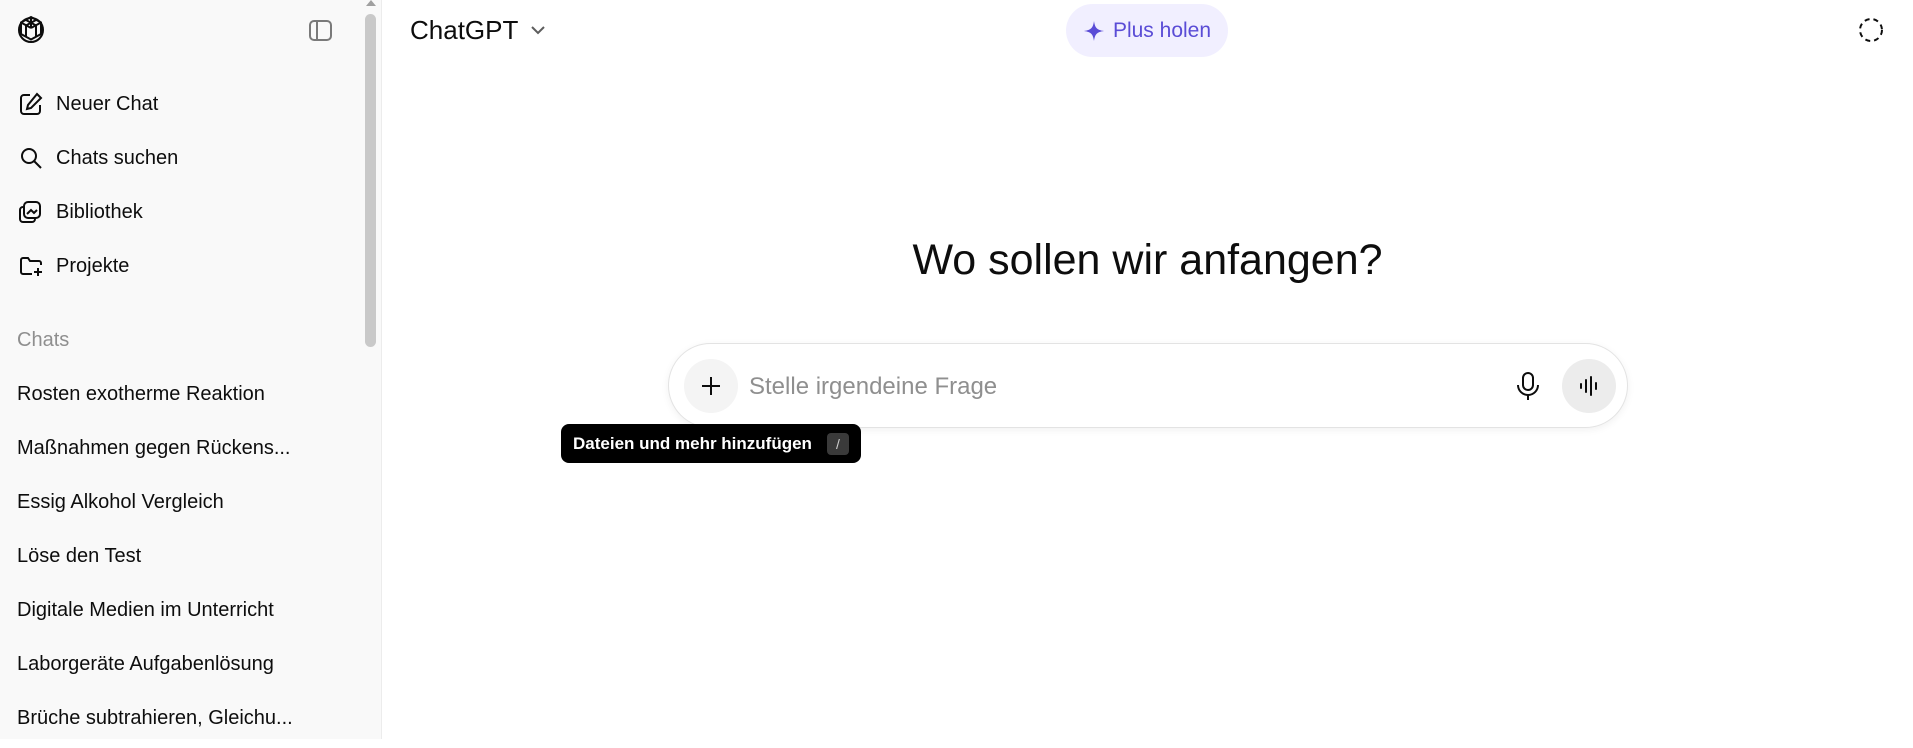 This screenshot has height=748, width=1913. I want to click on upgrade-plus-button: Plus holen, so click(1147, 30).